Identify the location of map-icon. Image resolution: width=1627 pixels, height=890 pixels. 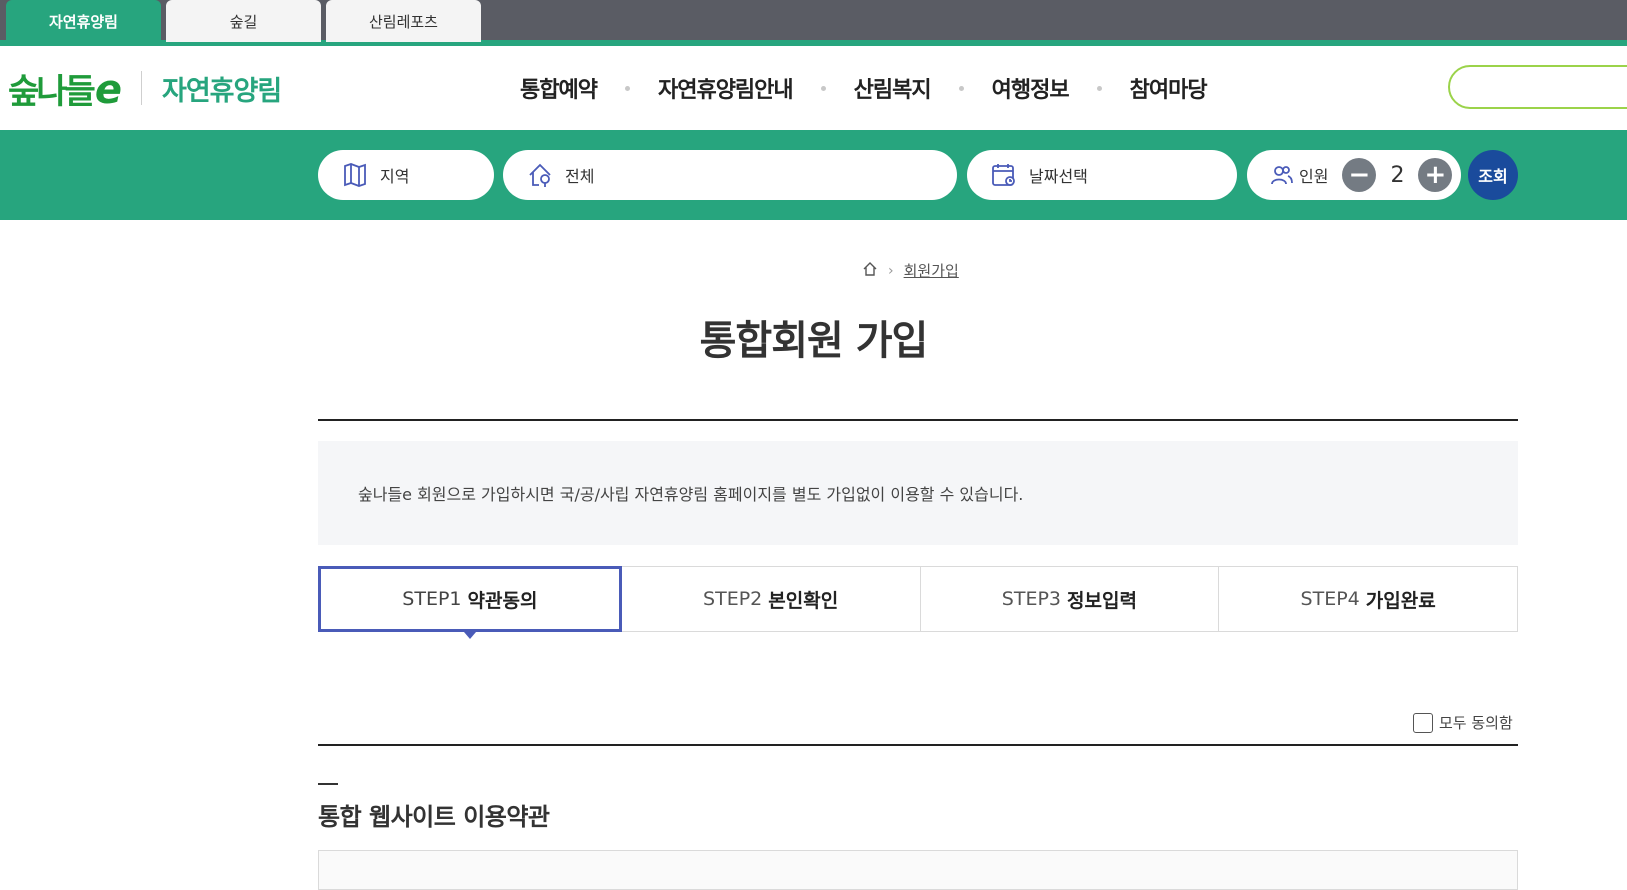
(355, 175).